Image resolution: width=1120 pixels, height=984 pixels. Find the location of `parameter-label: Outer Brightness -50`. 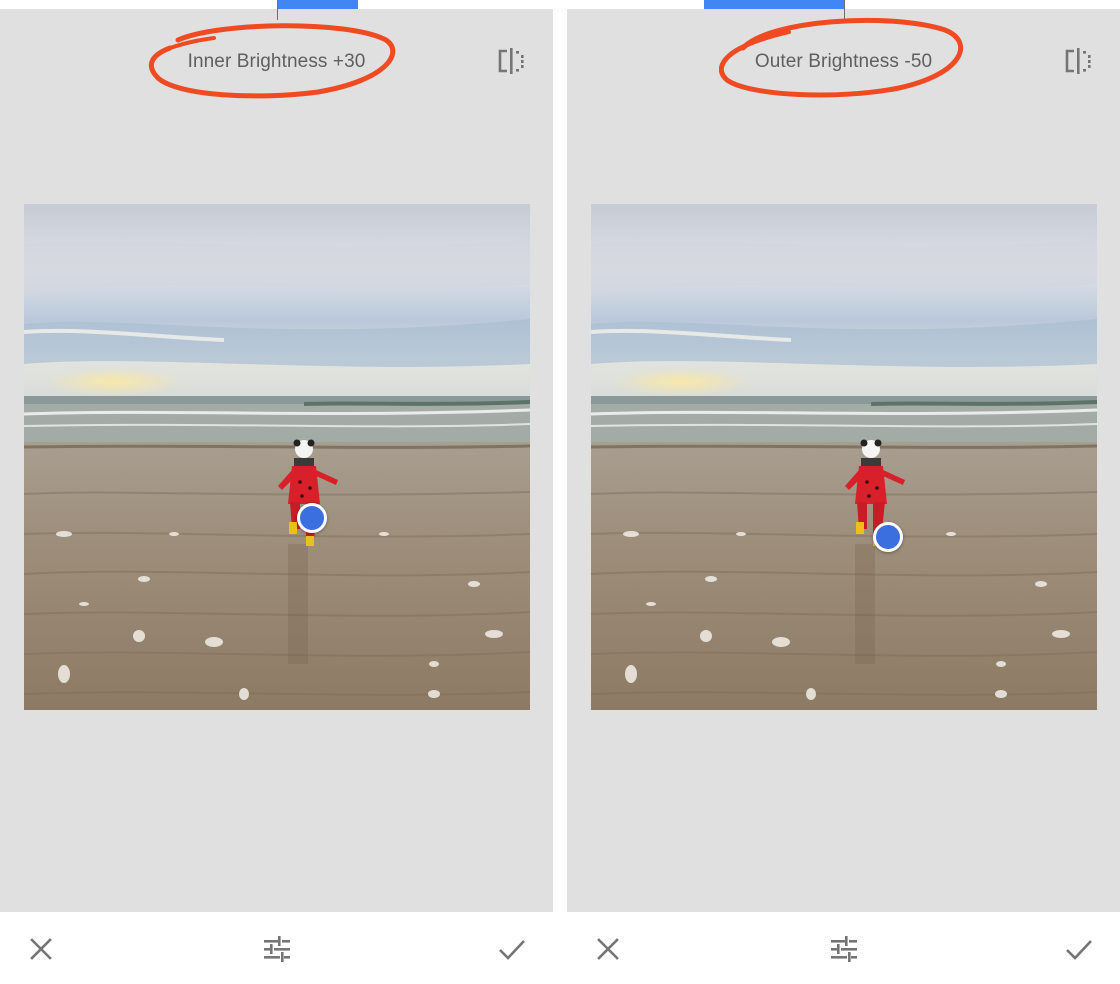

parameter-label: Outer Brightness -50 is located at coordinates (843, 61).